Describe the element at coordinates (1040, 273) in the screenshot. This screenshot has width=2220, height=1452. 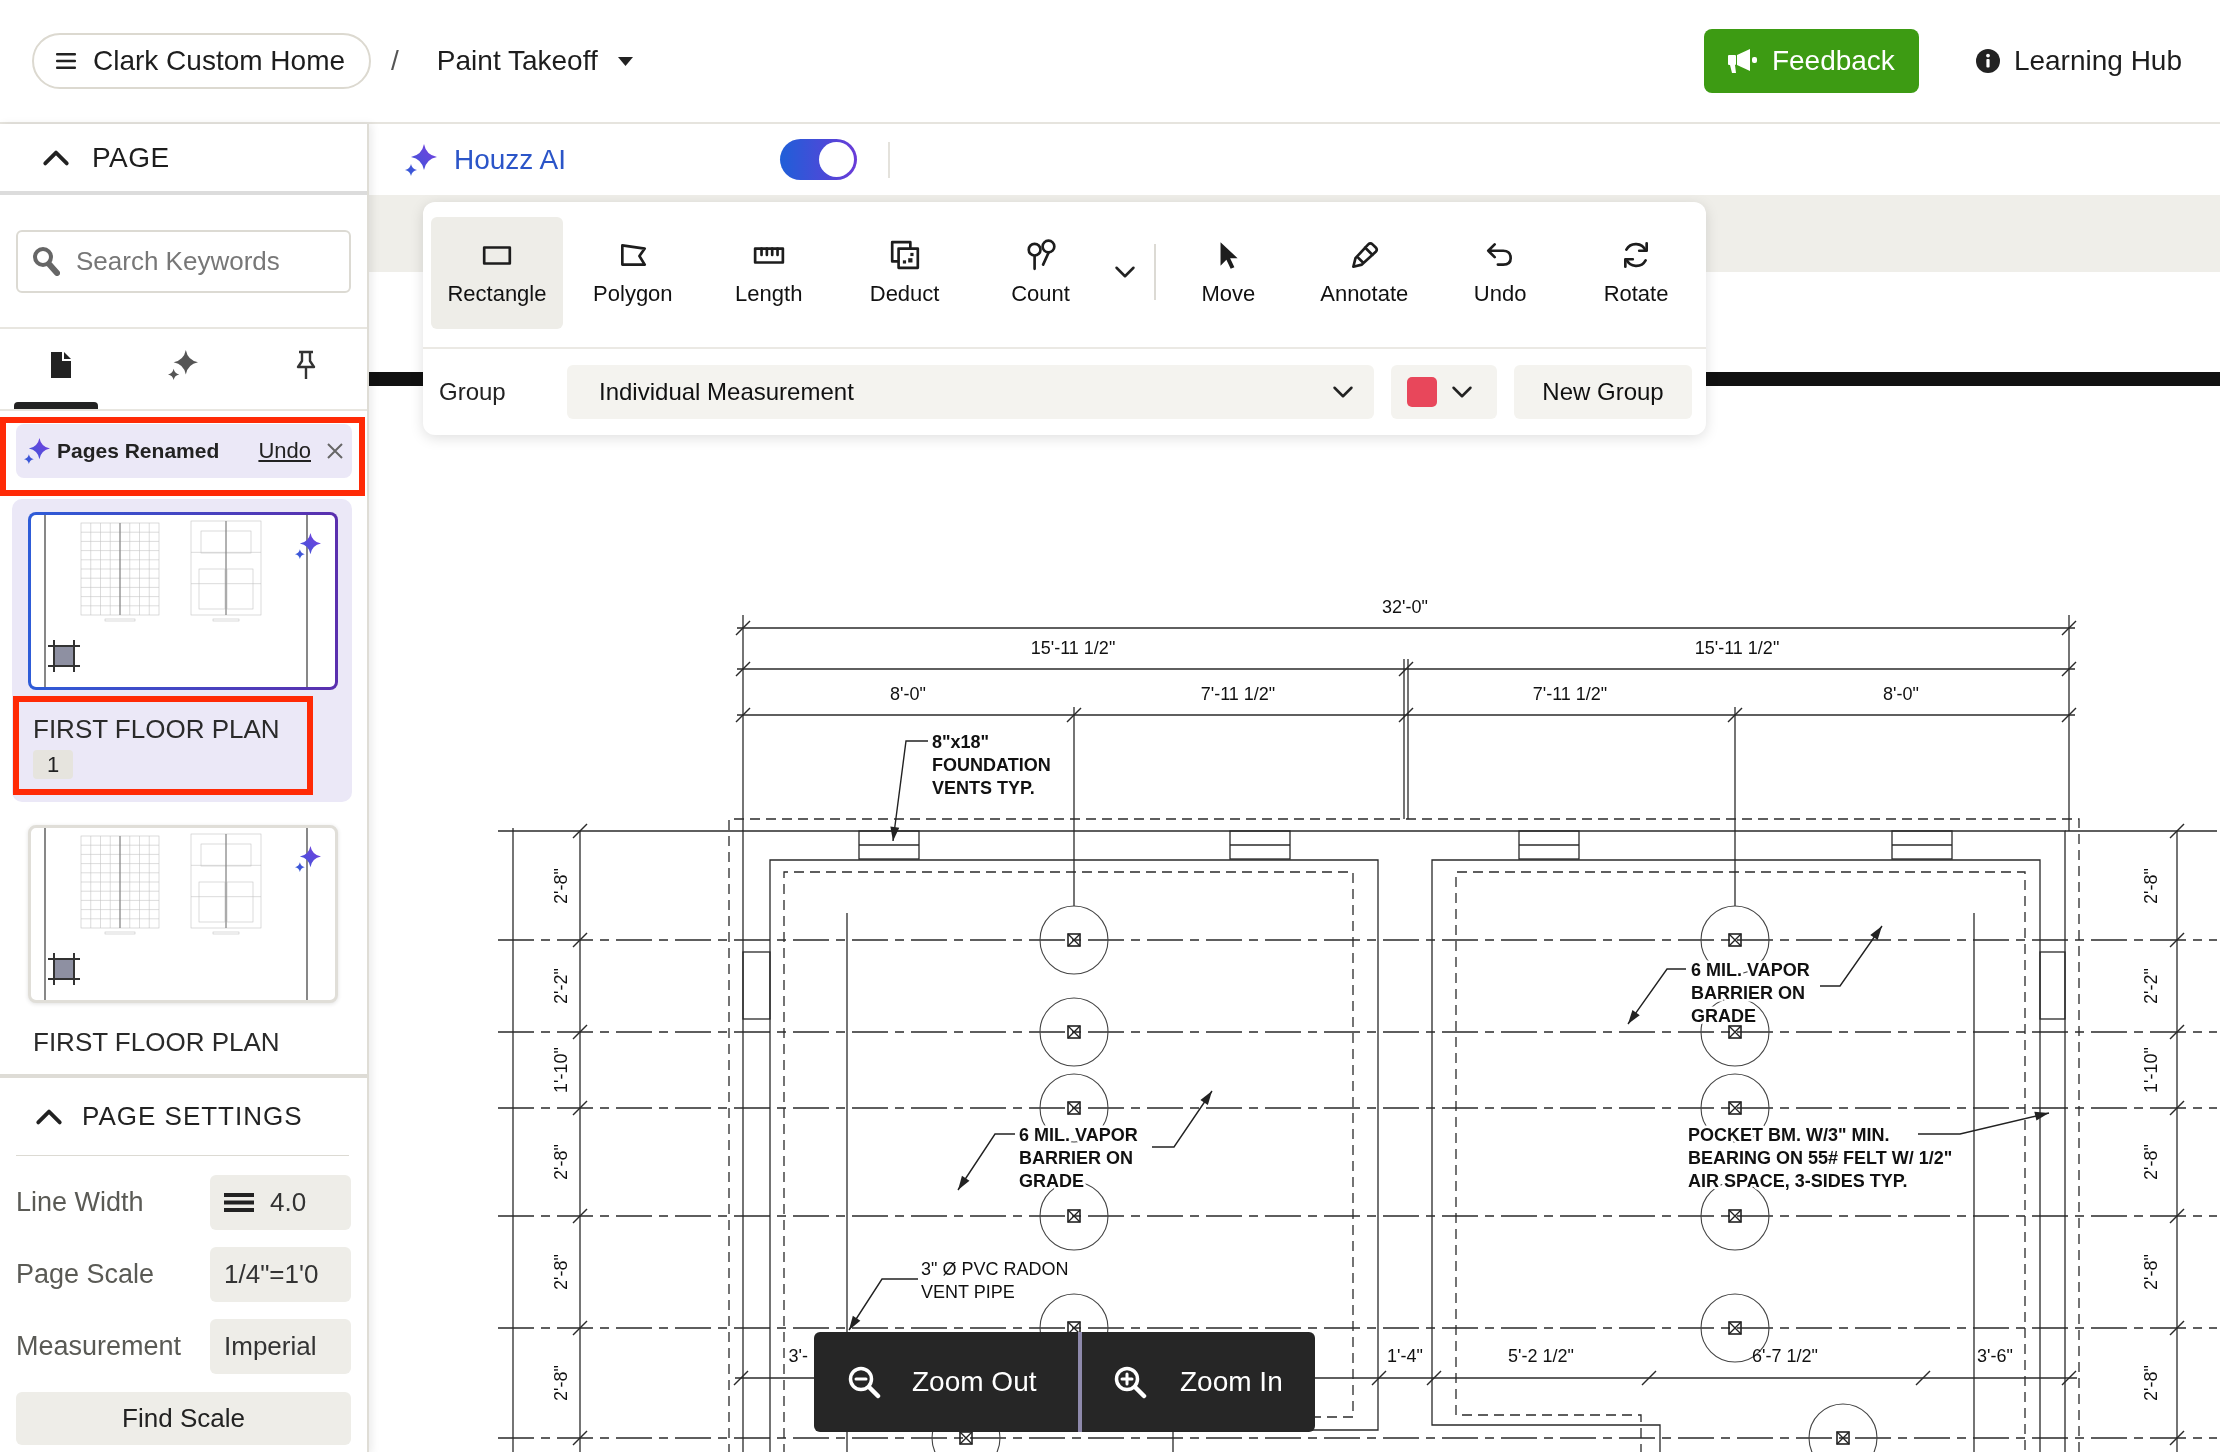
I see `tool-button: Count` at that location.